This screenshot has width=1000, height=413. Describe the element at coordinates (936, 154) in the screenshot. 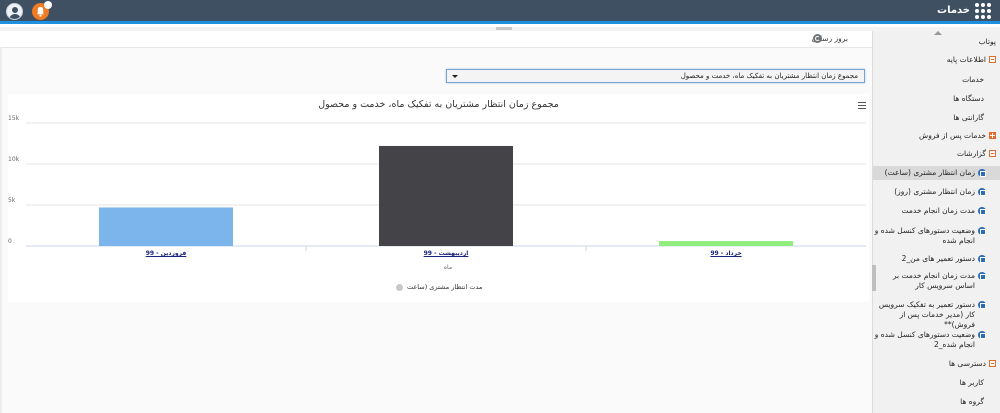

I see `sidebar-item: گزارشات` at that location.